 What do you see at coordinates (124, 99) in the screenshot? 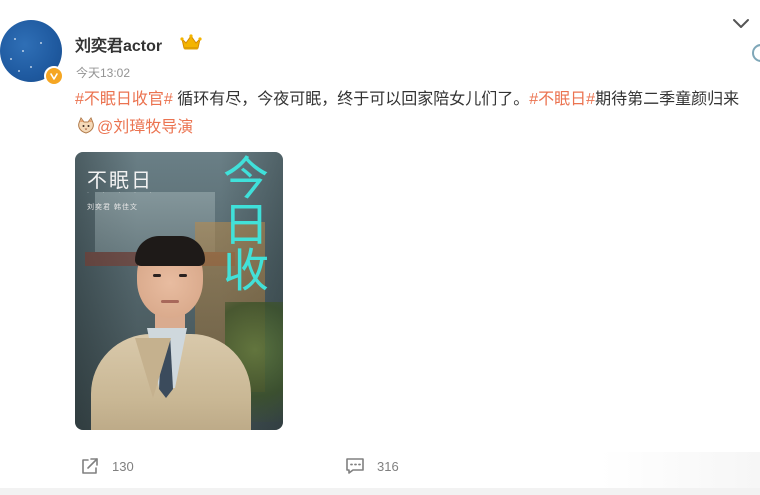
I see `topic-link: #不眠日收官#` at bounding box center [124, 99].